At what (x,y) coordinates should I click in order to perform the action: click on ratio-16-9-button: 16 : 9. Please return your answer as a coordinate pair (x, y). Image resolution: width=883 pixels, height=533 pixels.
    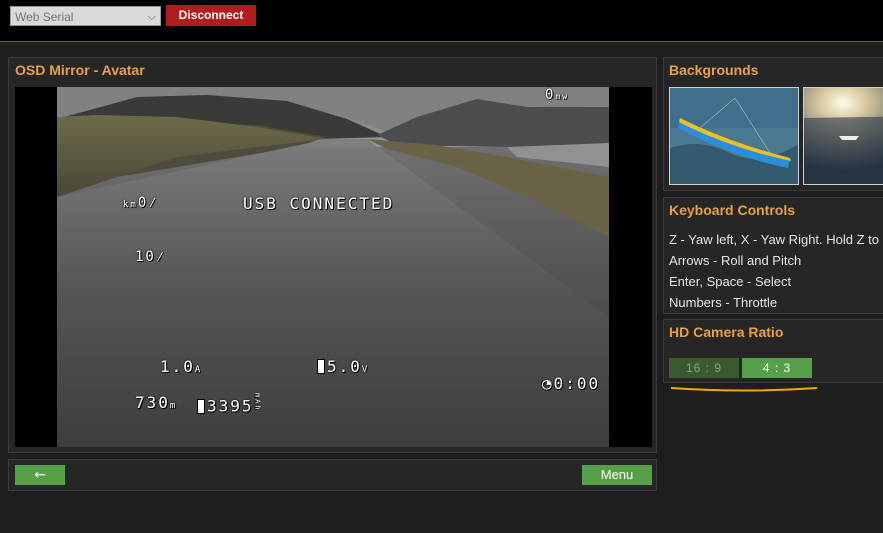
    Looking at the image, I should click on (704, 368).